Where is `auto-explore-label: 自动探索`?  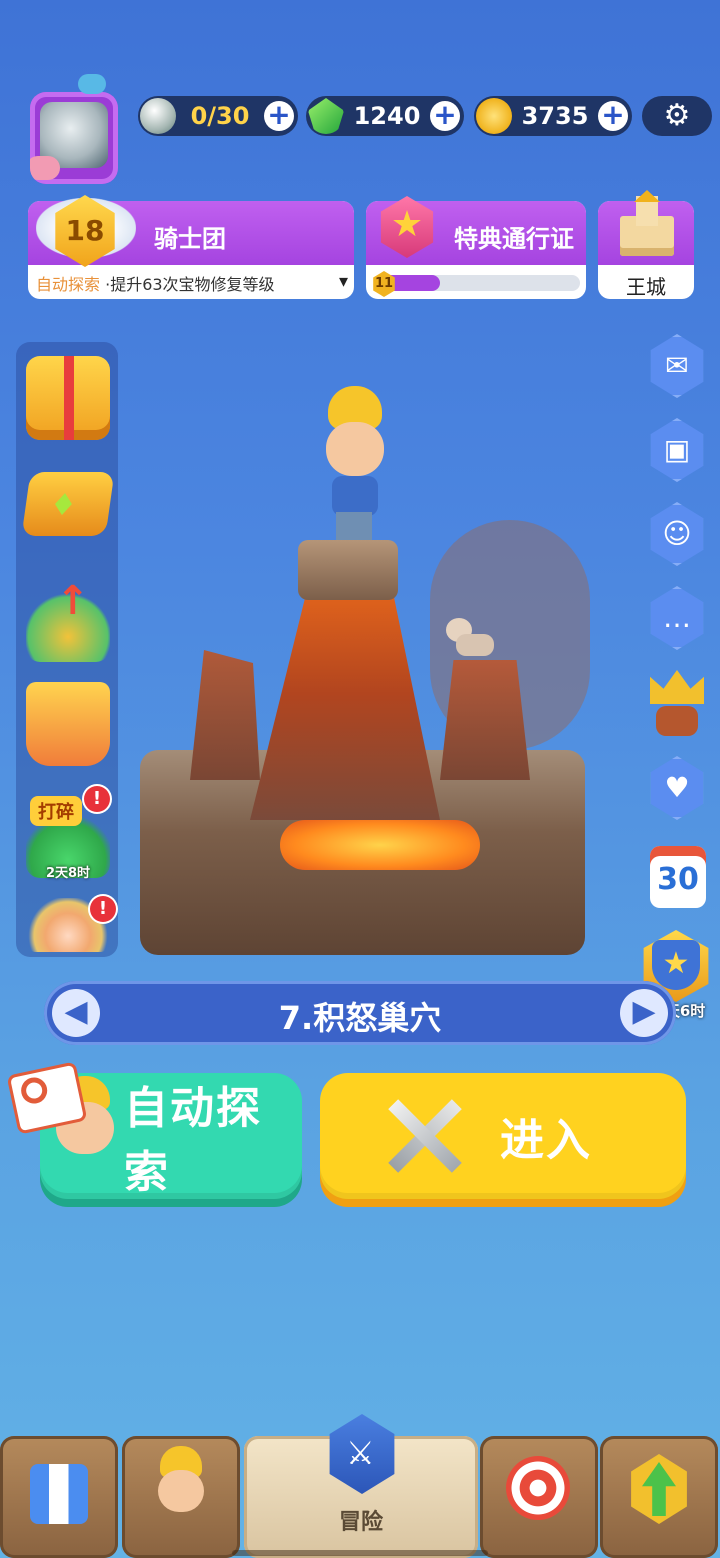
auto-explore-label: 自动探索 is located at coordinates (193, 1140).